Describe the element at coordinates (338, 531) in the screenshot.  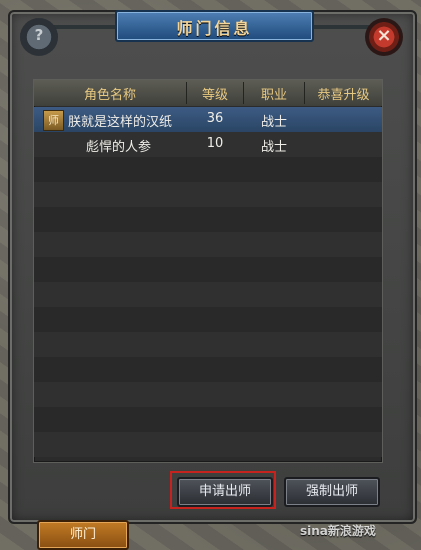
I see `watermark-logo: sina新浪游戏` at that location.